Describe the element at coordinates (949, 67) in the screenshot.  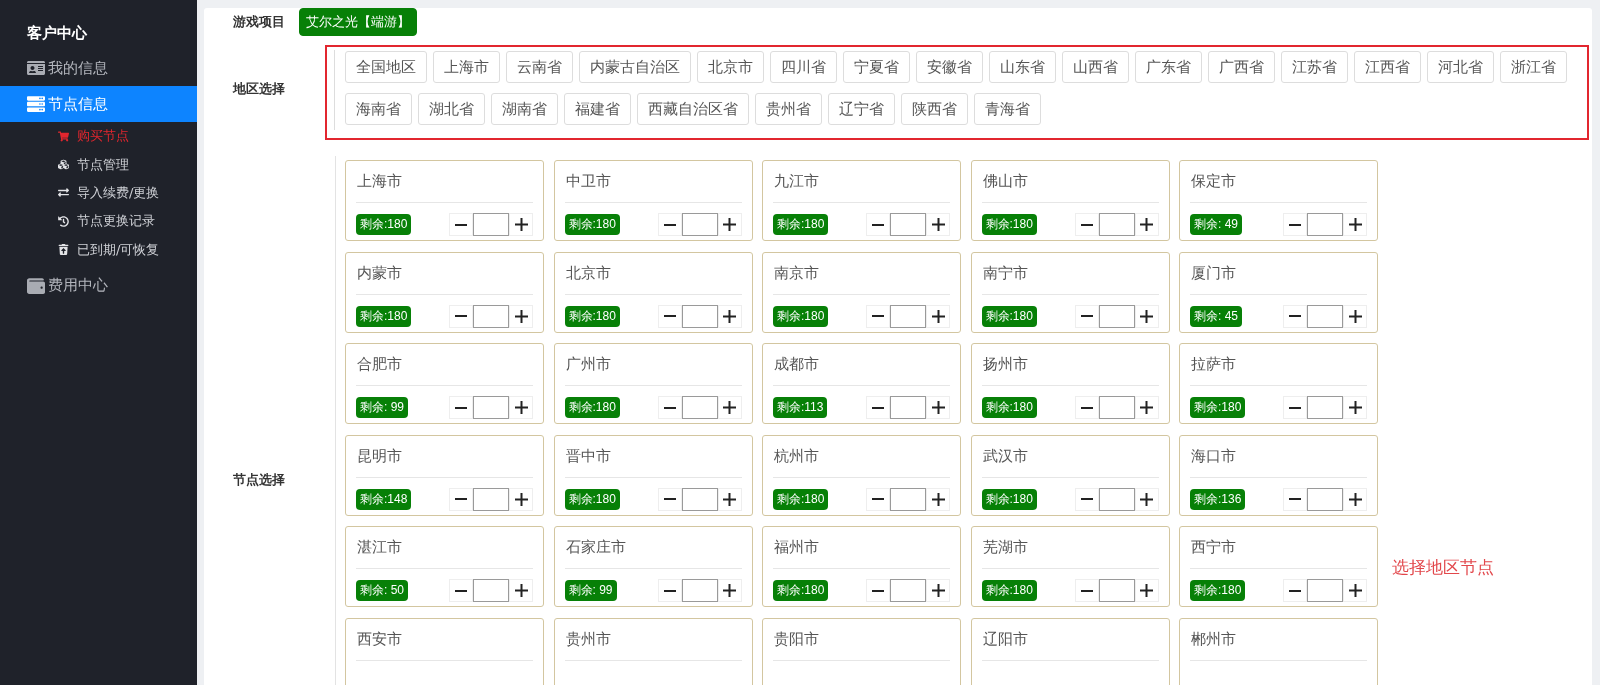
I see `region-option: 安徽省` at that location.